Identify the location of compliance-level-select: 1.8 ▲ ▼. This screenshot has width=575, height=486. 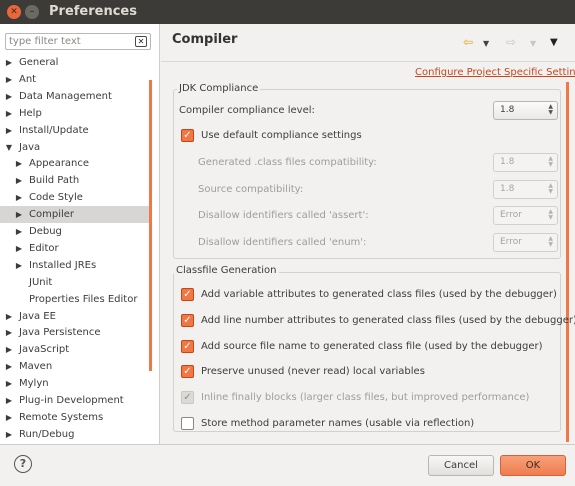
(525, 110).